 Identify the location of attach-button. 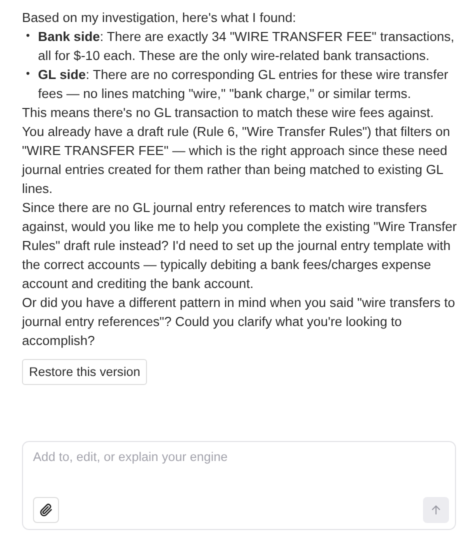
(46, 510).